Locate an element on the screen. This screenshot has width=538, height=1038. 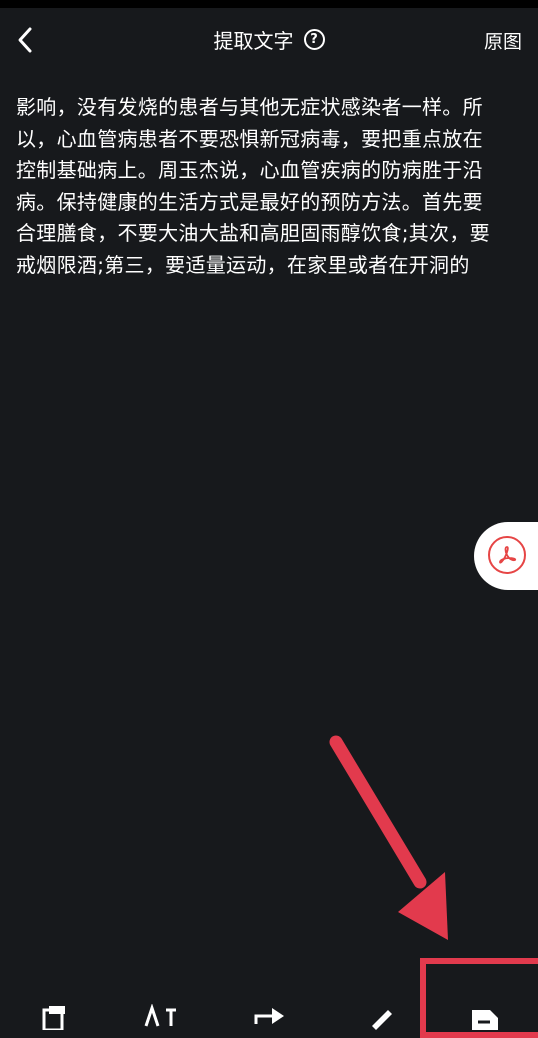
export-document-button is located at coordinates (486, 1017).